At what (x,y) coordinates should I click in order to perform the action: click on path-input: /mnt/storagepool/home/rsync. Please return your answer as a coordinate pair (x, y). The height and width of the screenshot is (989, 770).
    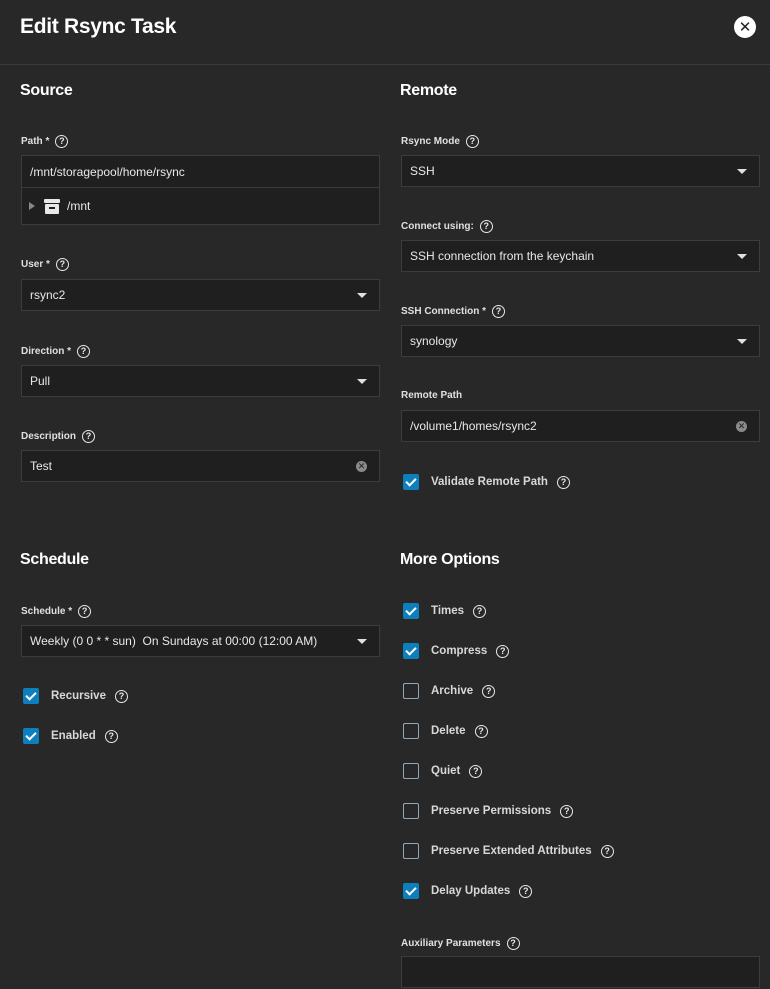
    Looking at the image, I should click on (200, 171).